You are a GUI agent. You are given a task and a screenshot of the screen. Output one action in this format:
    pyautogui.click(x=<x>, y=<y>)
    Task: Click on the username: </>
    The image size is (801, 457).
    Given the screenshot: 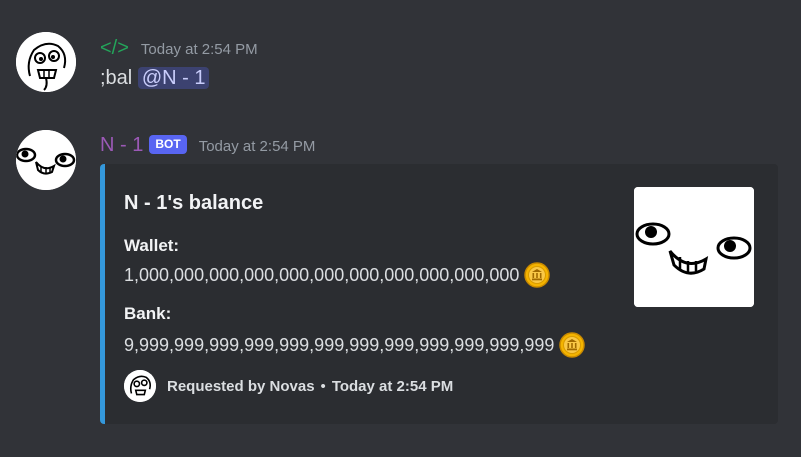 What is the action you would take?
    pyautogui.click(x=114, y=48)
    